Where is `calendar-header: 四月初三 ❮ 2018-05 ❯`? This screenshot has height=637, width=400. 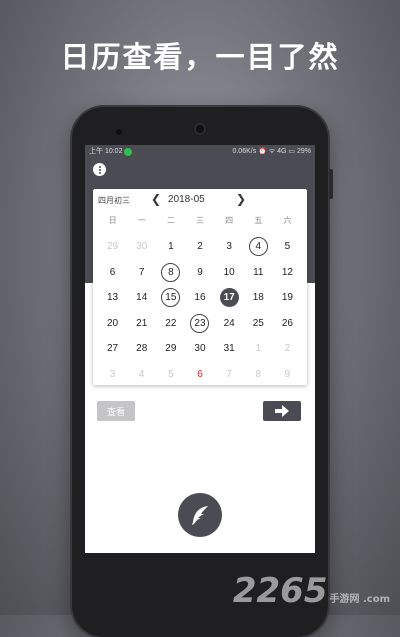 calendar-header: 四月初三 ❮ 2018-05 ❯ is located at coordinates (200, 200).